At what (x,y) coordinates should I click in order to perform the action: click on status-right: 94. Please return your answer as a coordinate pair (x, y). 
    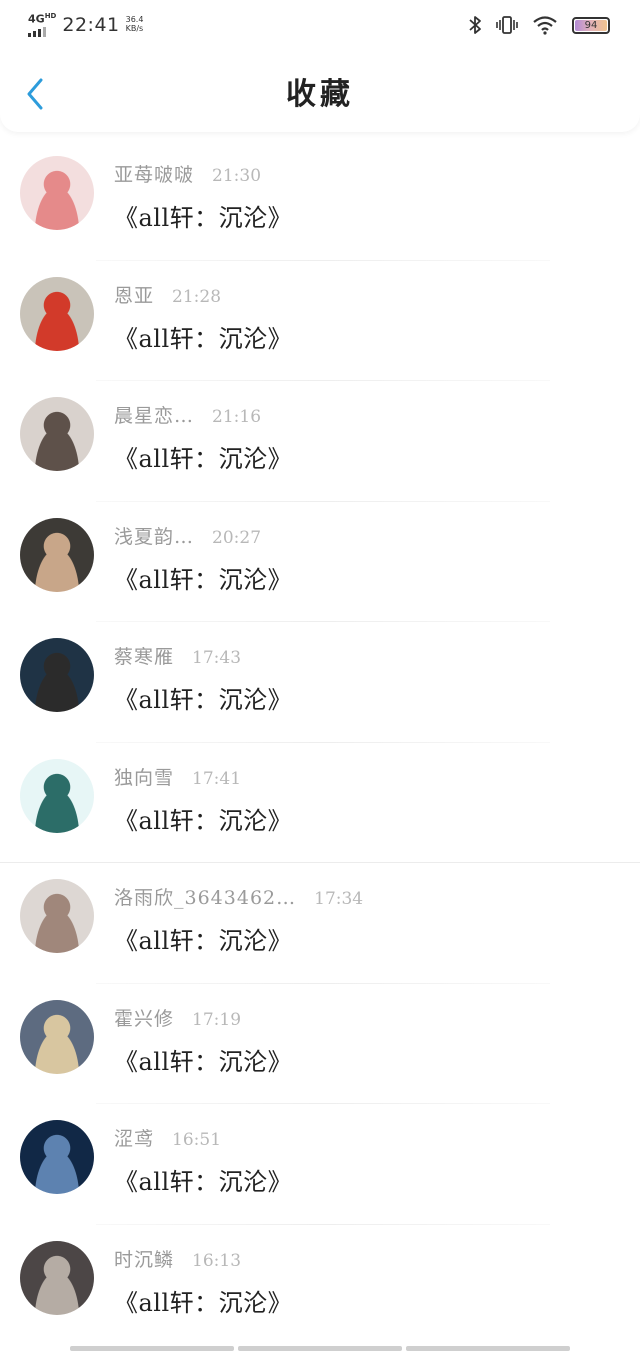
    Looking at the image, I should click on (539, 25).